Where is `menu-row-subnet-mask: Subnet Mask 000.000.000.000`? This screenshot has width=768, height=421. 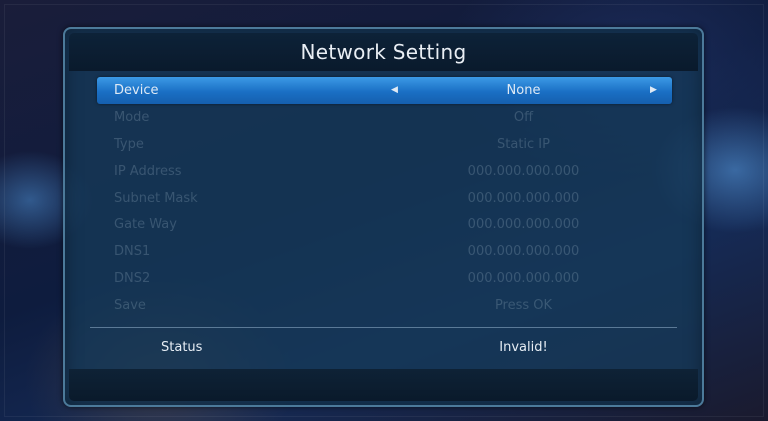 menu-row-subnet-mask: Subnet Mask 000.000.000.000 is located at coordinates (384, 198).